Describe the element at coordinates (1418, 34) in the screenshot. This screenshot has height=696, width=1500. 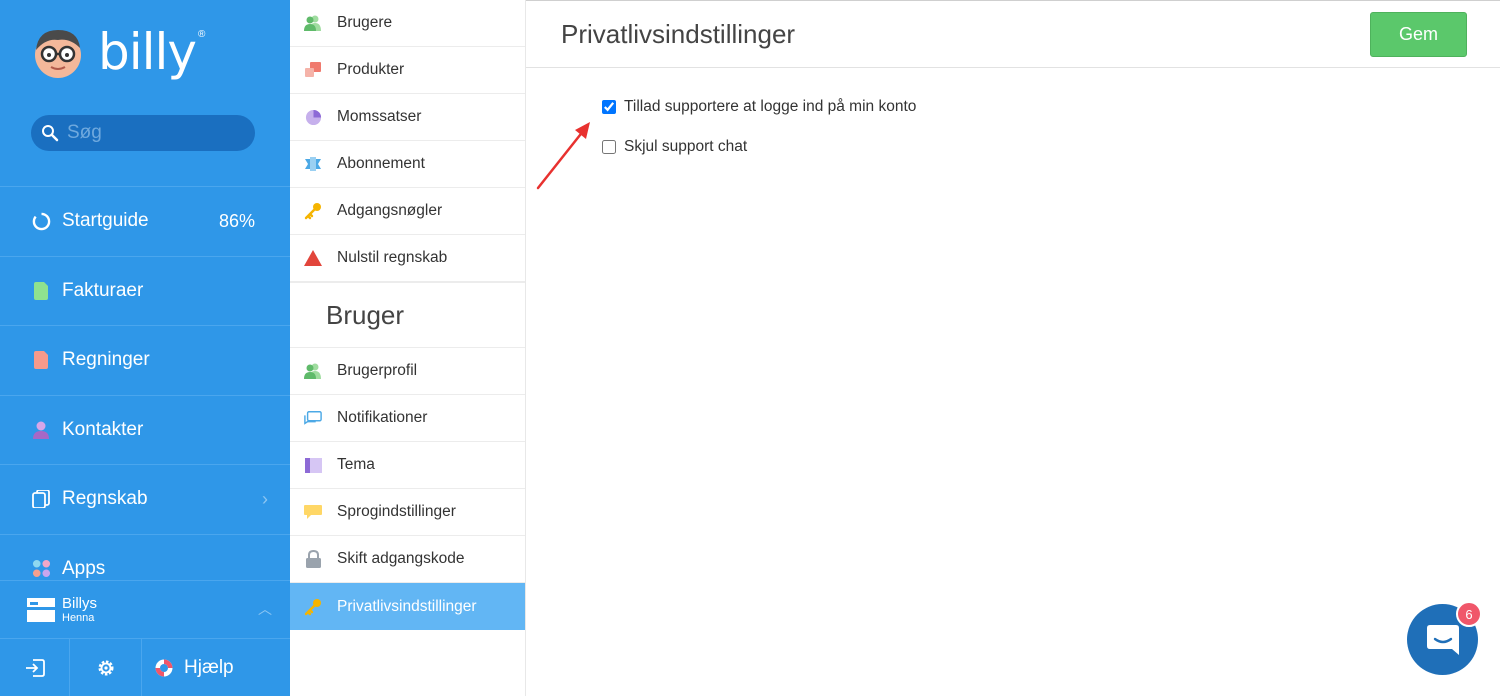
I see `save-button: Gem` at that location.